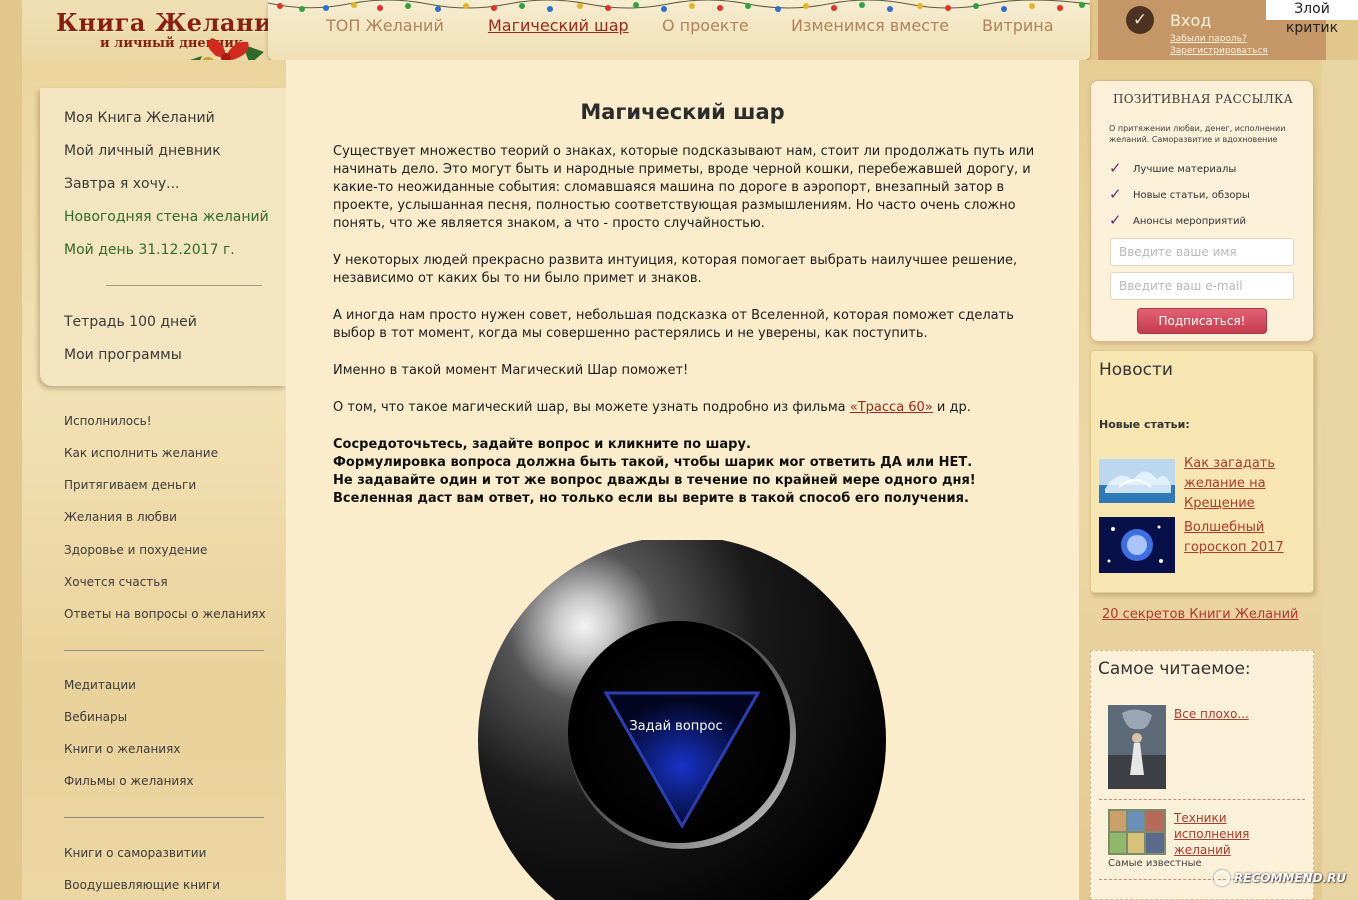 This screenshot has height=900, width=1358. Describe the element at coordinates (1340, 480) in the screenshot. I see `right-edge` at that location.